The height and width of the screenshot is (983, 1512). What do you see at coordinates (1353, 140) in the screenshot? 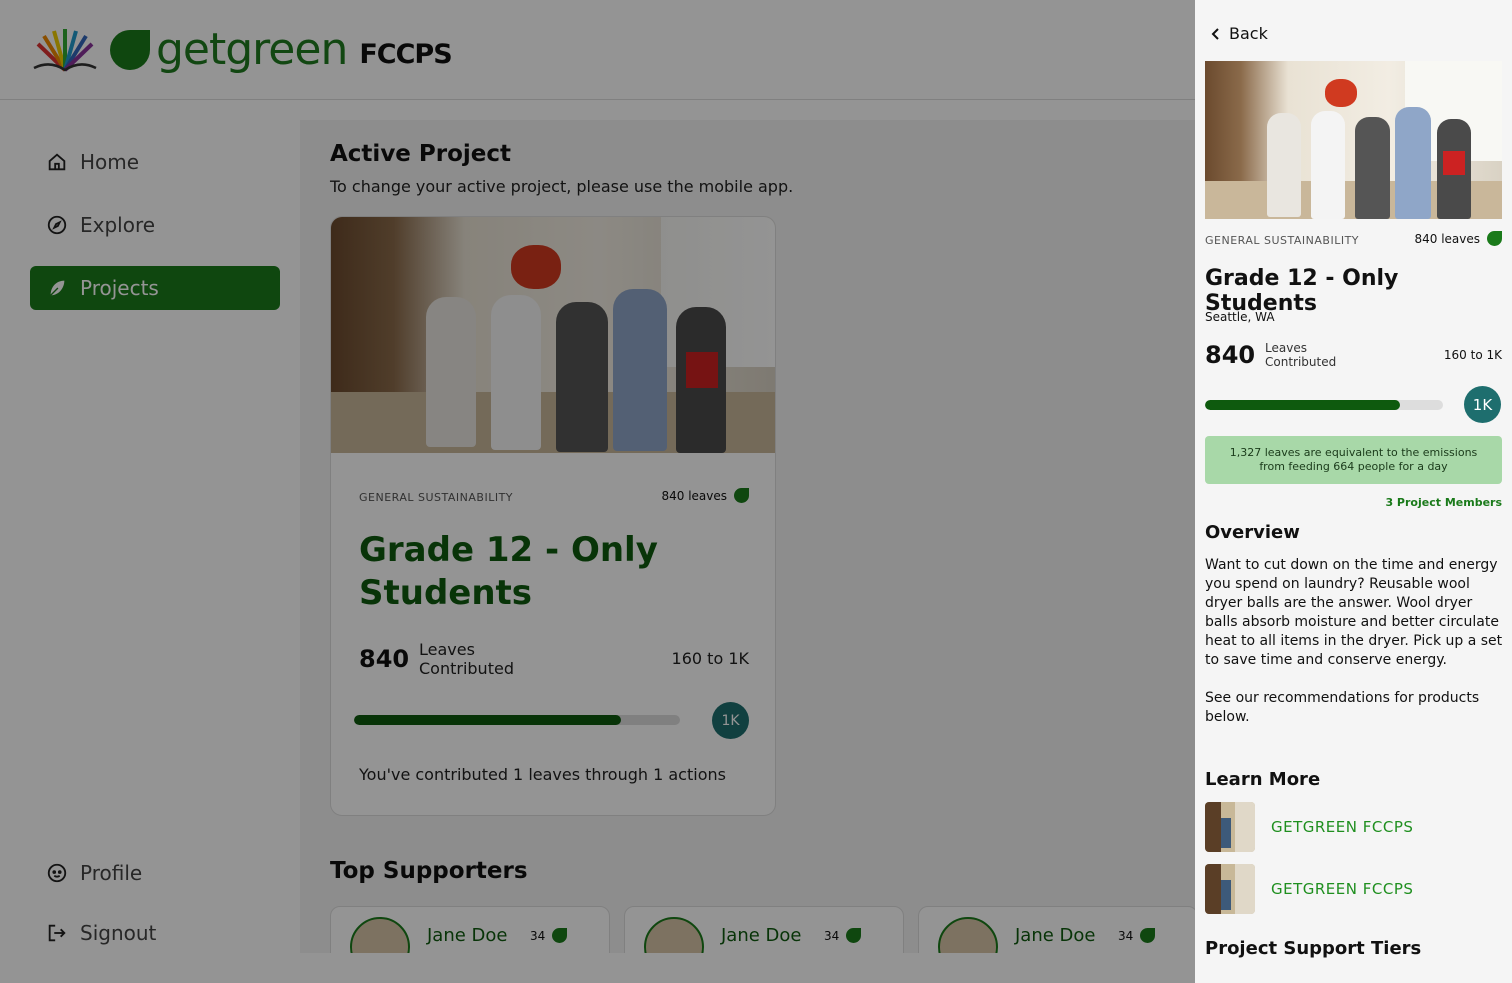
I see `panel-project-photo` at bounding box center [1353, 140].